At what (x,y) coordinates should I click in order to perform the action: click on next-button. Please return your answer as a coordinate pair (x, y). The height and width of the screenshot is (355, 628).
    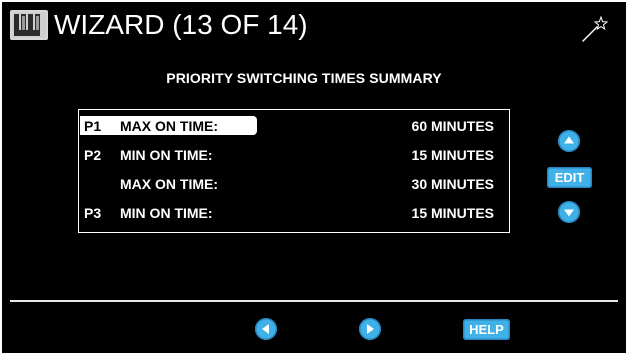
    Looking at the image, I should click on (370, 329).